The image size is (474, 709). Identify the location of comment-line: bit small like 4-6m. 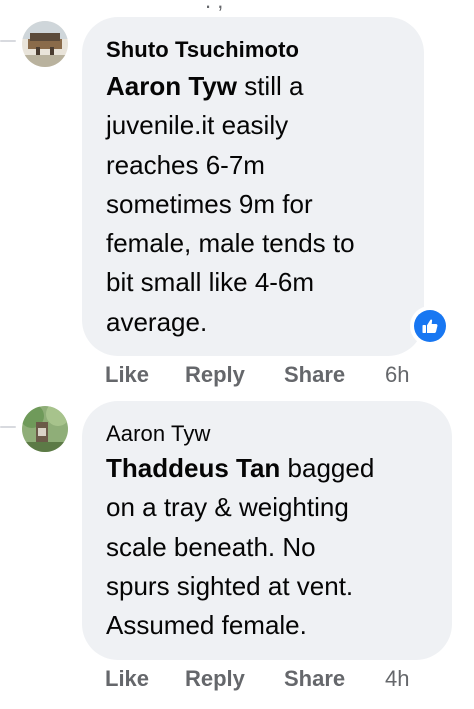
(210, 282).